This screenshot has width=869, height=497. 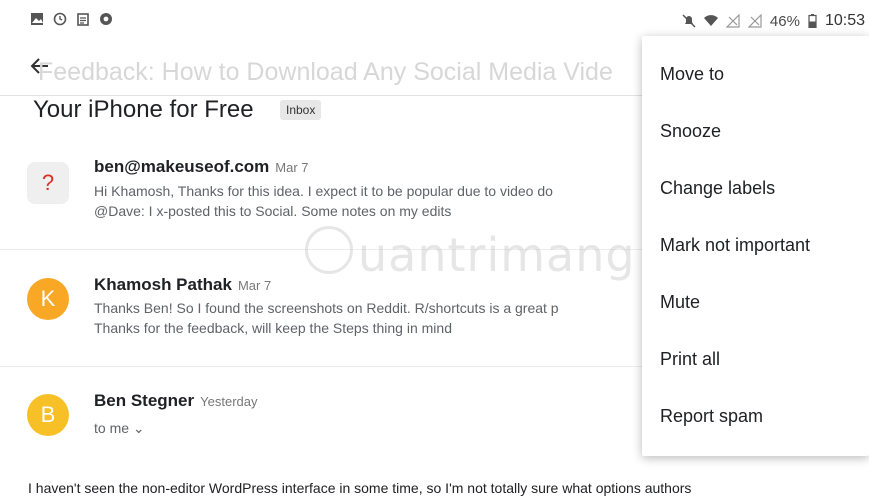 I want to click on avatar: K, so click(x=48, y=299).